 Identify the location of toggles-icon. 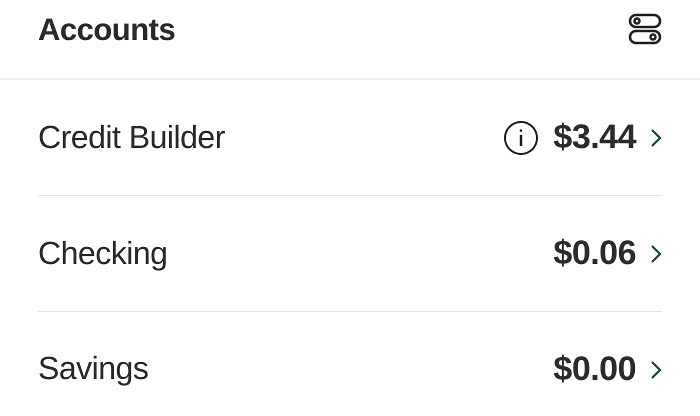
(645, 29).